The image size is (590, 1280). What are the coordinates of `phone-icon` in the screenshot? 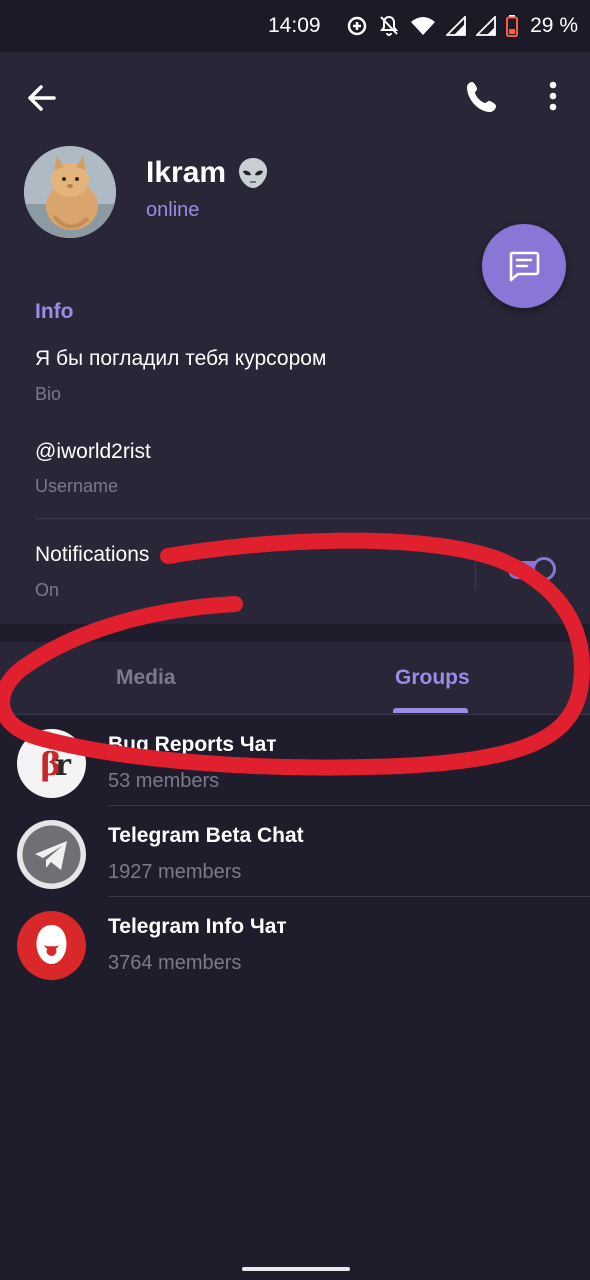 It's located at (481, 97).